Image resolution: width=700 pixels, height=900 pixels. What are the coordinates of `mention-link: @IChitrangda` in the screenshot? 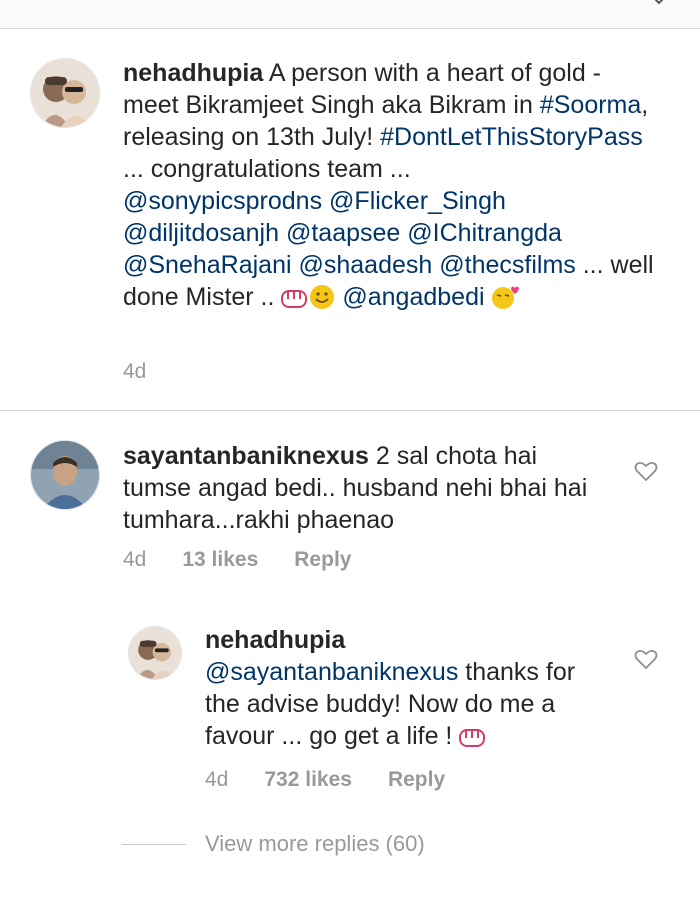 It's located at (484, 233).